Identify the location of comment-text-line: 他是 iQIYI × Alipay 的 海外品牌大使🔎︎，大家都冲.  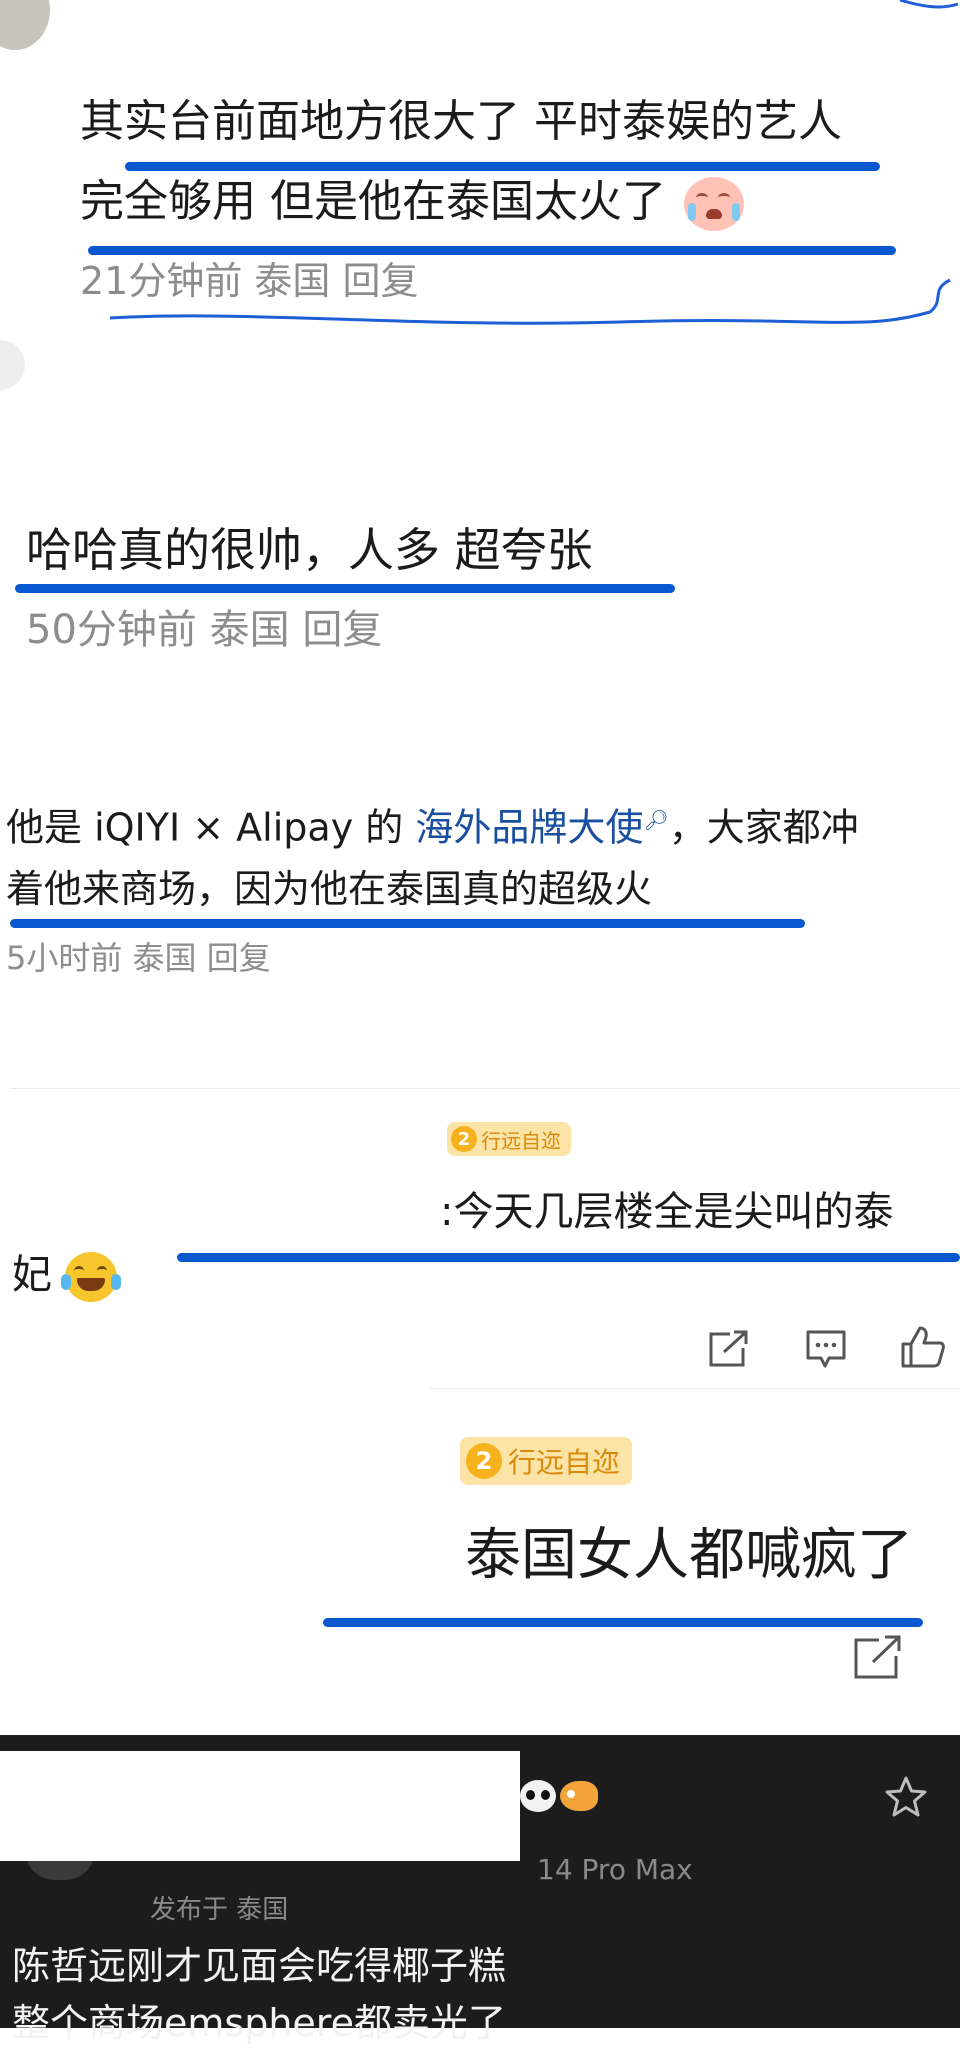
(432, 827).